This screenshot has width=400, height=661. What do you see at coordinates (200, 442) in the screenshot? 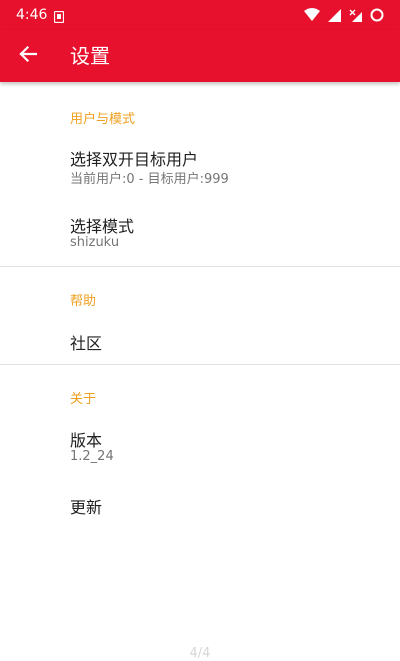
I see `pref-version: 版本 1.2_24` at bounding box center [200, 442].